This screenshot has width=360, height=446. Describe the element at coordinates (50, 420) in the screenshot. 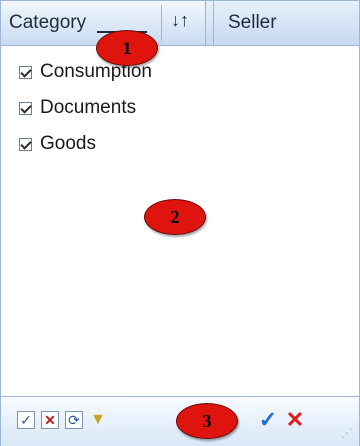

I see `uncheck-all-icon: ✕` at that location.